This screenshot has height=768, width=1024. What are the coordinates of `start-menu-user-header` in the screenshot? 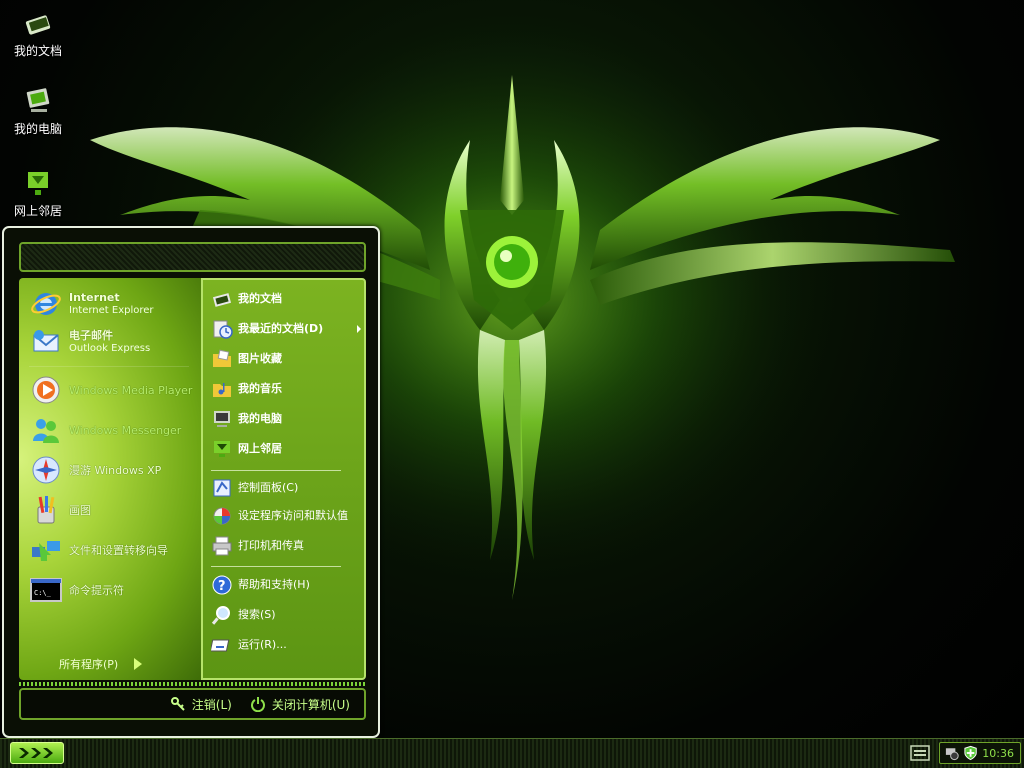 It's located at (192, 257).